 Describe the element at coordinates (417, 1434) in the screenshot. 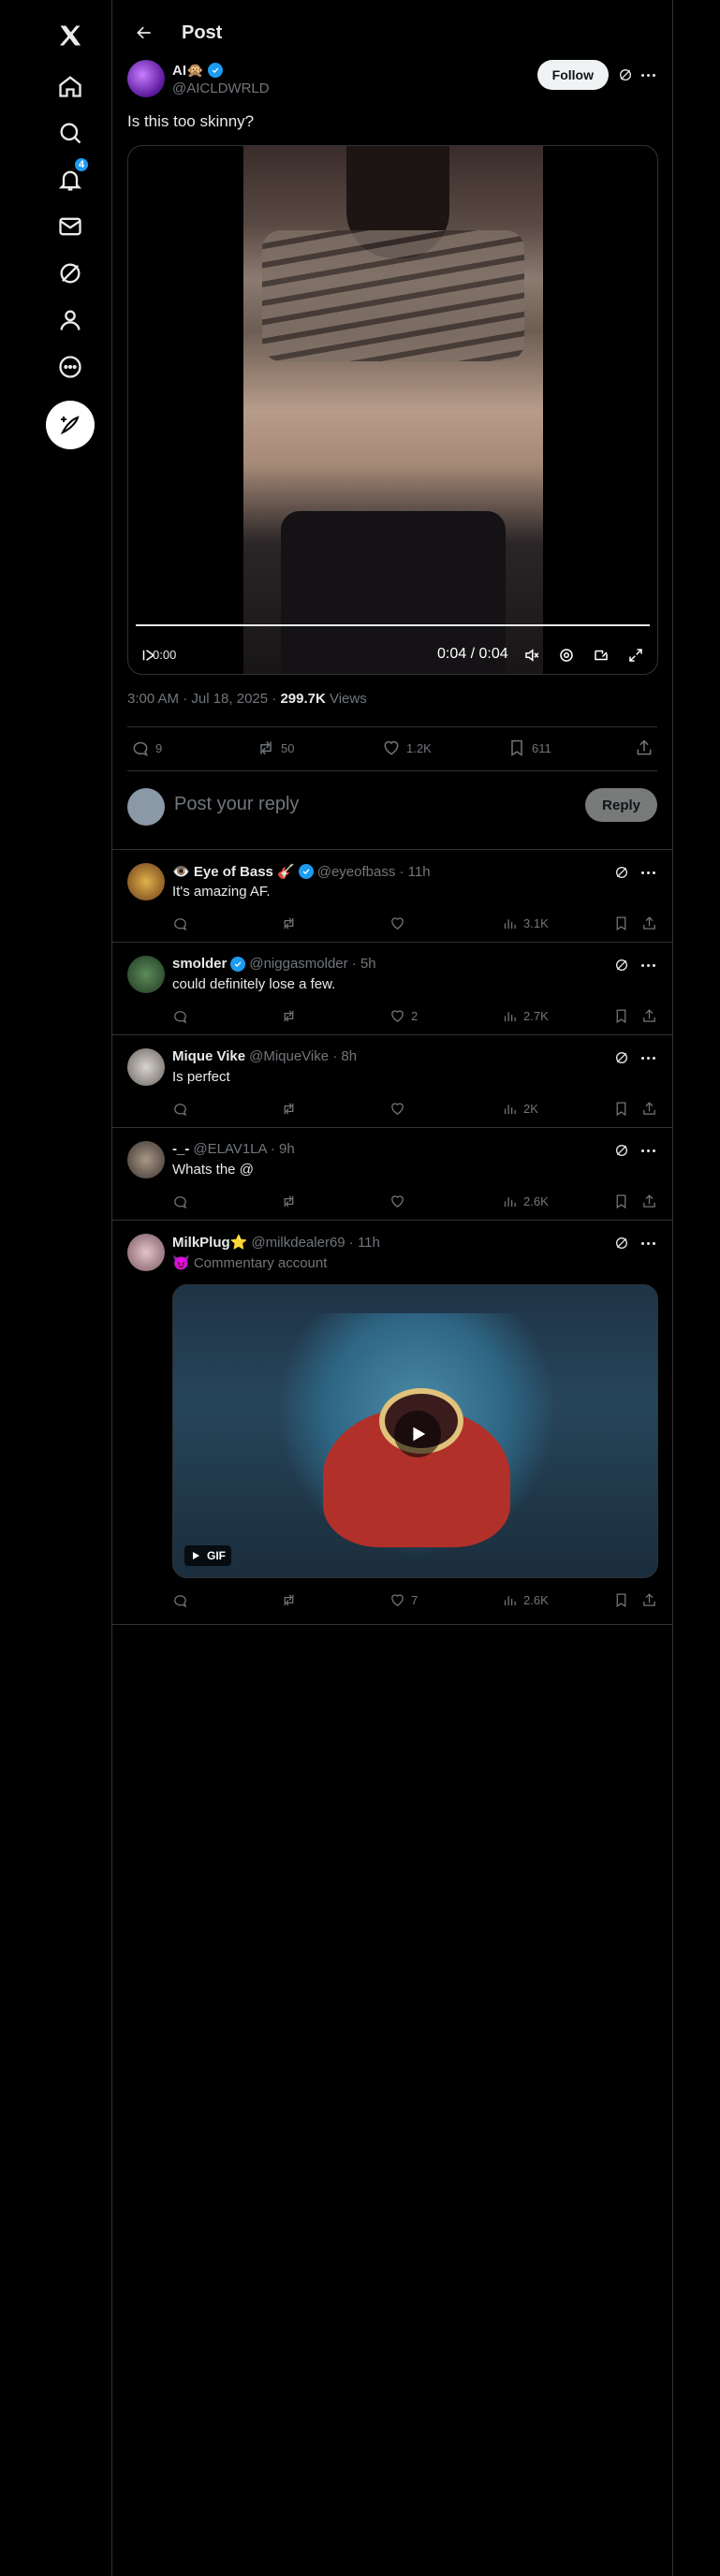

I see `play-icon` at that location.